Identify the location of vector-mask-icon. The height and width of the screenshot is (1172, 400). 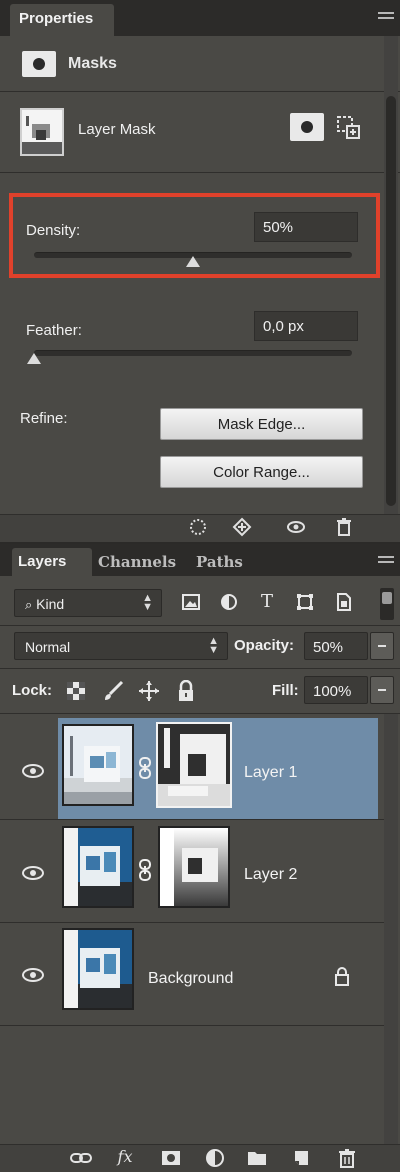
(348, 127).